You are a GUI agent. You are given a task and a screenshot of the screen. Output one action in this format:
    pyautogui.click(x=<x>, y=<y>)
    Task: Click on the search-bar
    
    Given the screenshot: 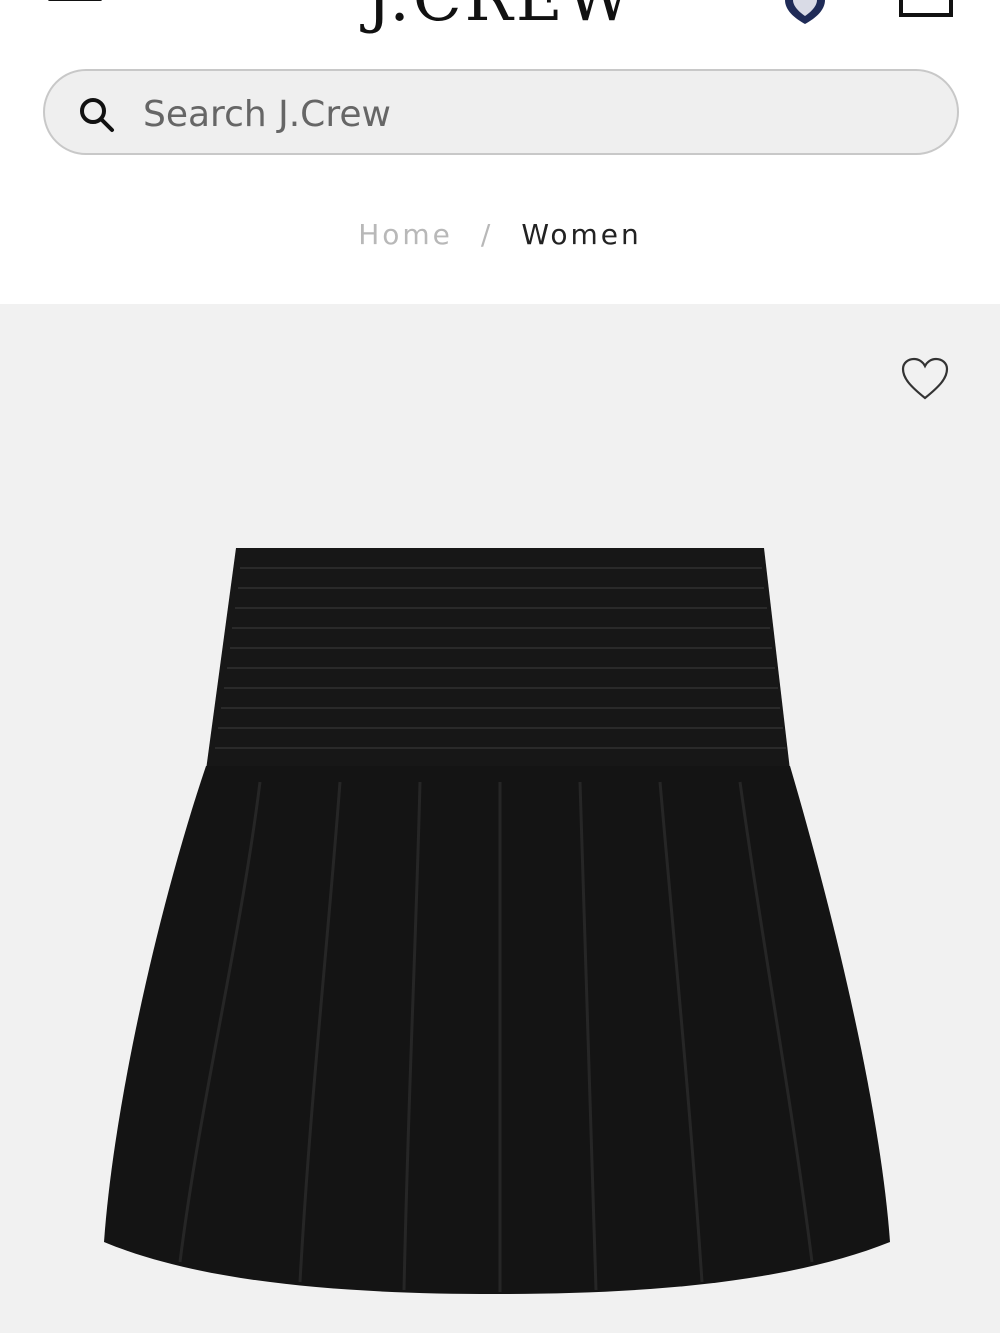 What is the action you would take?
    pyautogui.click(x=501, y=112)
    